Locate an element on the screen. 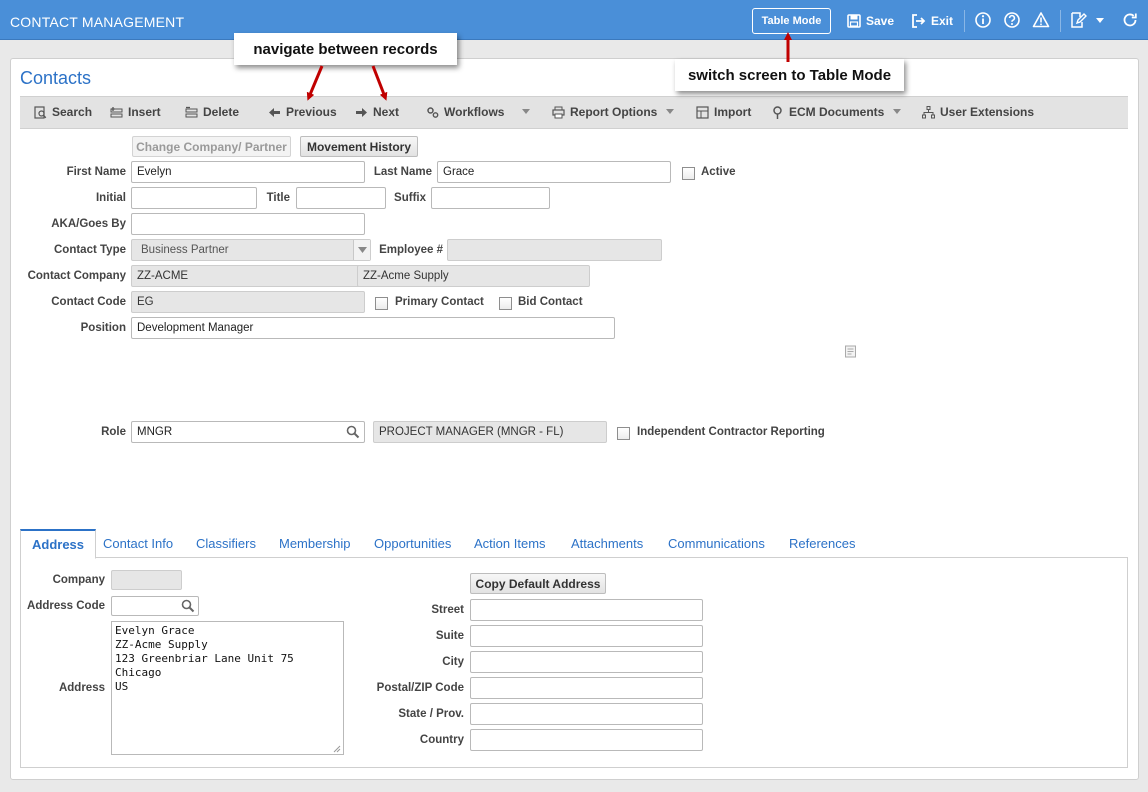 Image resolution: width=1148 pixels, height=792 pixels. import-button: Import is located at coordinates (723, 112).